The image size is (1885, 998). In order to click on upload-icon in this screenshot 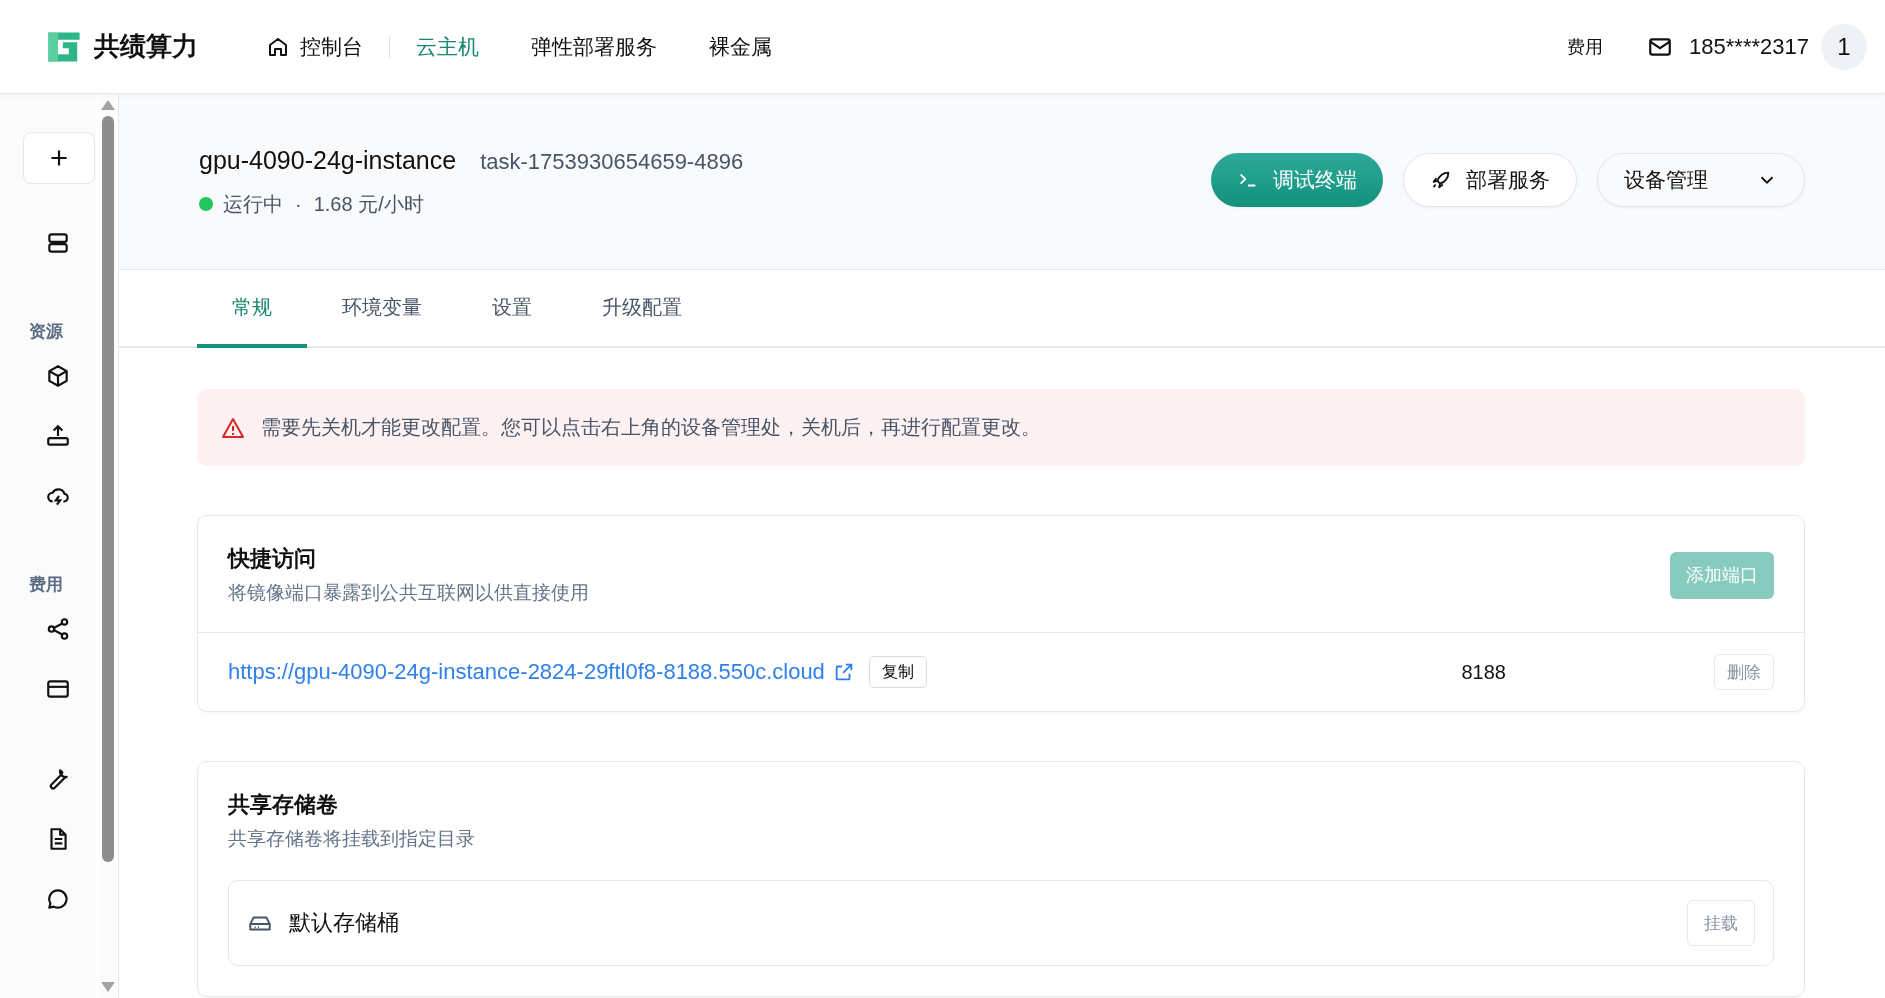, I will do `click(58, 436)`.